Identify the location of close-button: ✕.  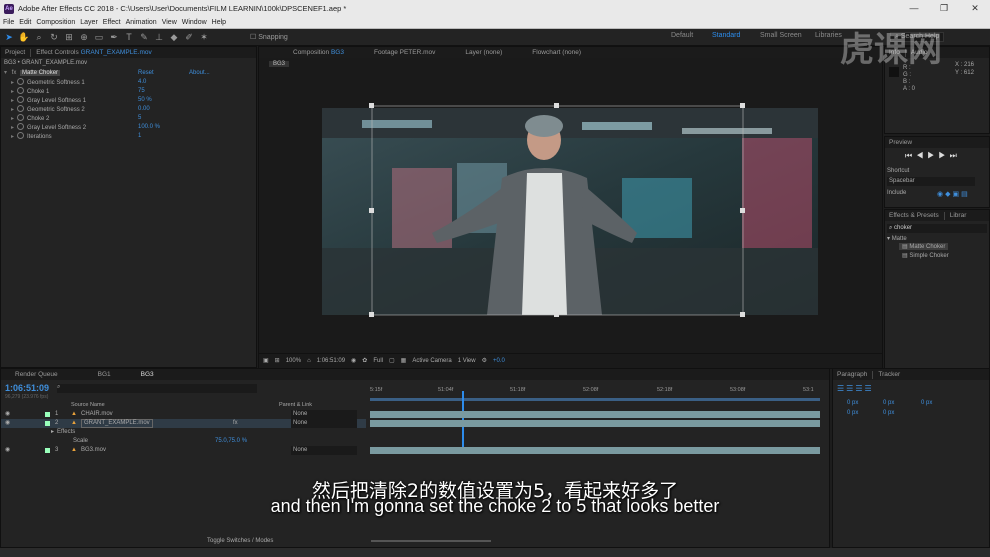
(975, 8).